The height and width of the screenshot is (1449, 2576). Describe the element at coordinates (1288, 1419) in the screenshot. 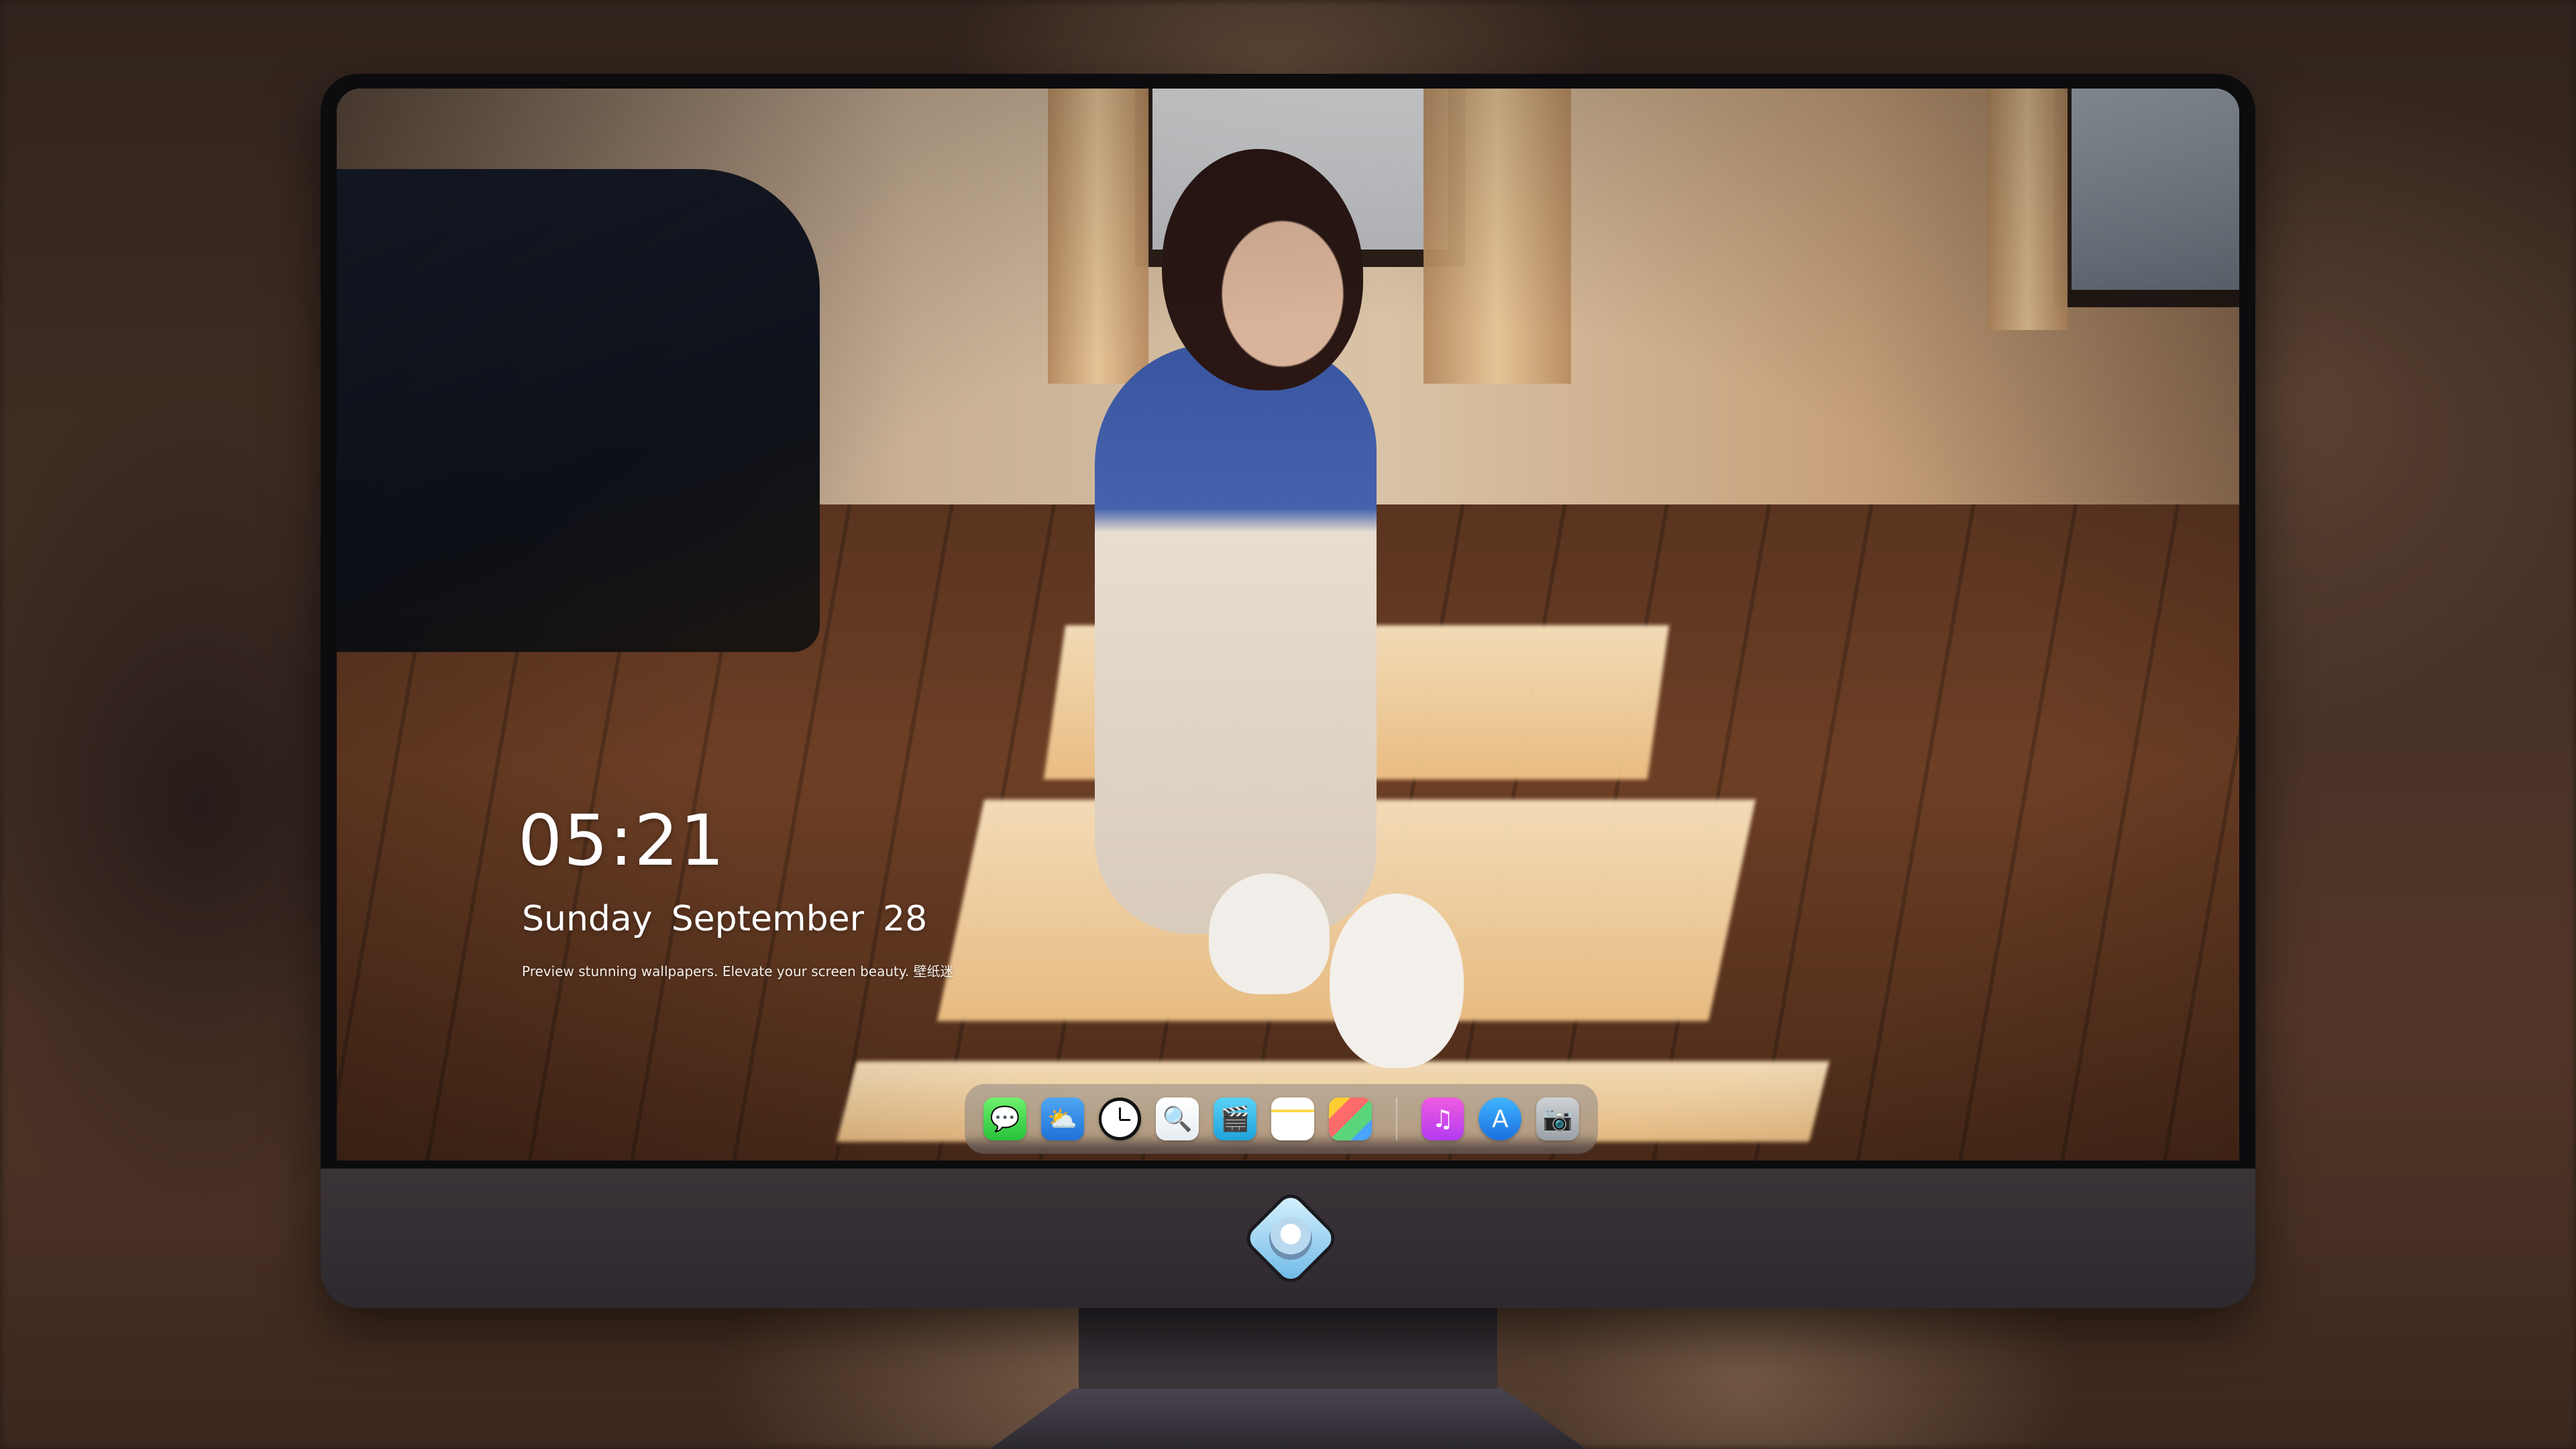

I see `monitor-stand-base` at that location.